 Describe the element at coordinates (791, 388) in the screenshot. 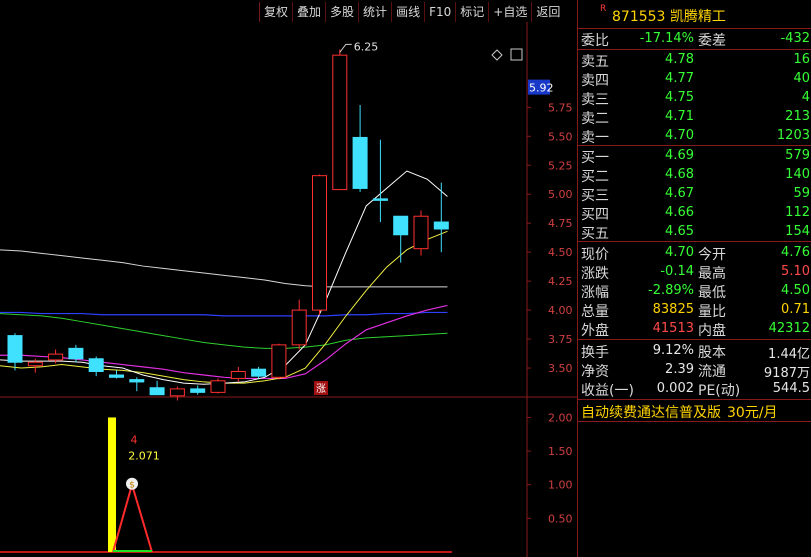

I see `fundamental-value: 544.5` at that location.